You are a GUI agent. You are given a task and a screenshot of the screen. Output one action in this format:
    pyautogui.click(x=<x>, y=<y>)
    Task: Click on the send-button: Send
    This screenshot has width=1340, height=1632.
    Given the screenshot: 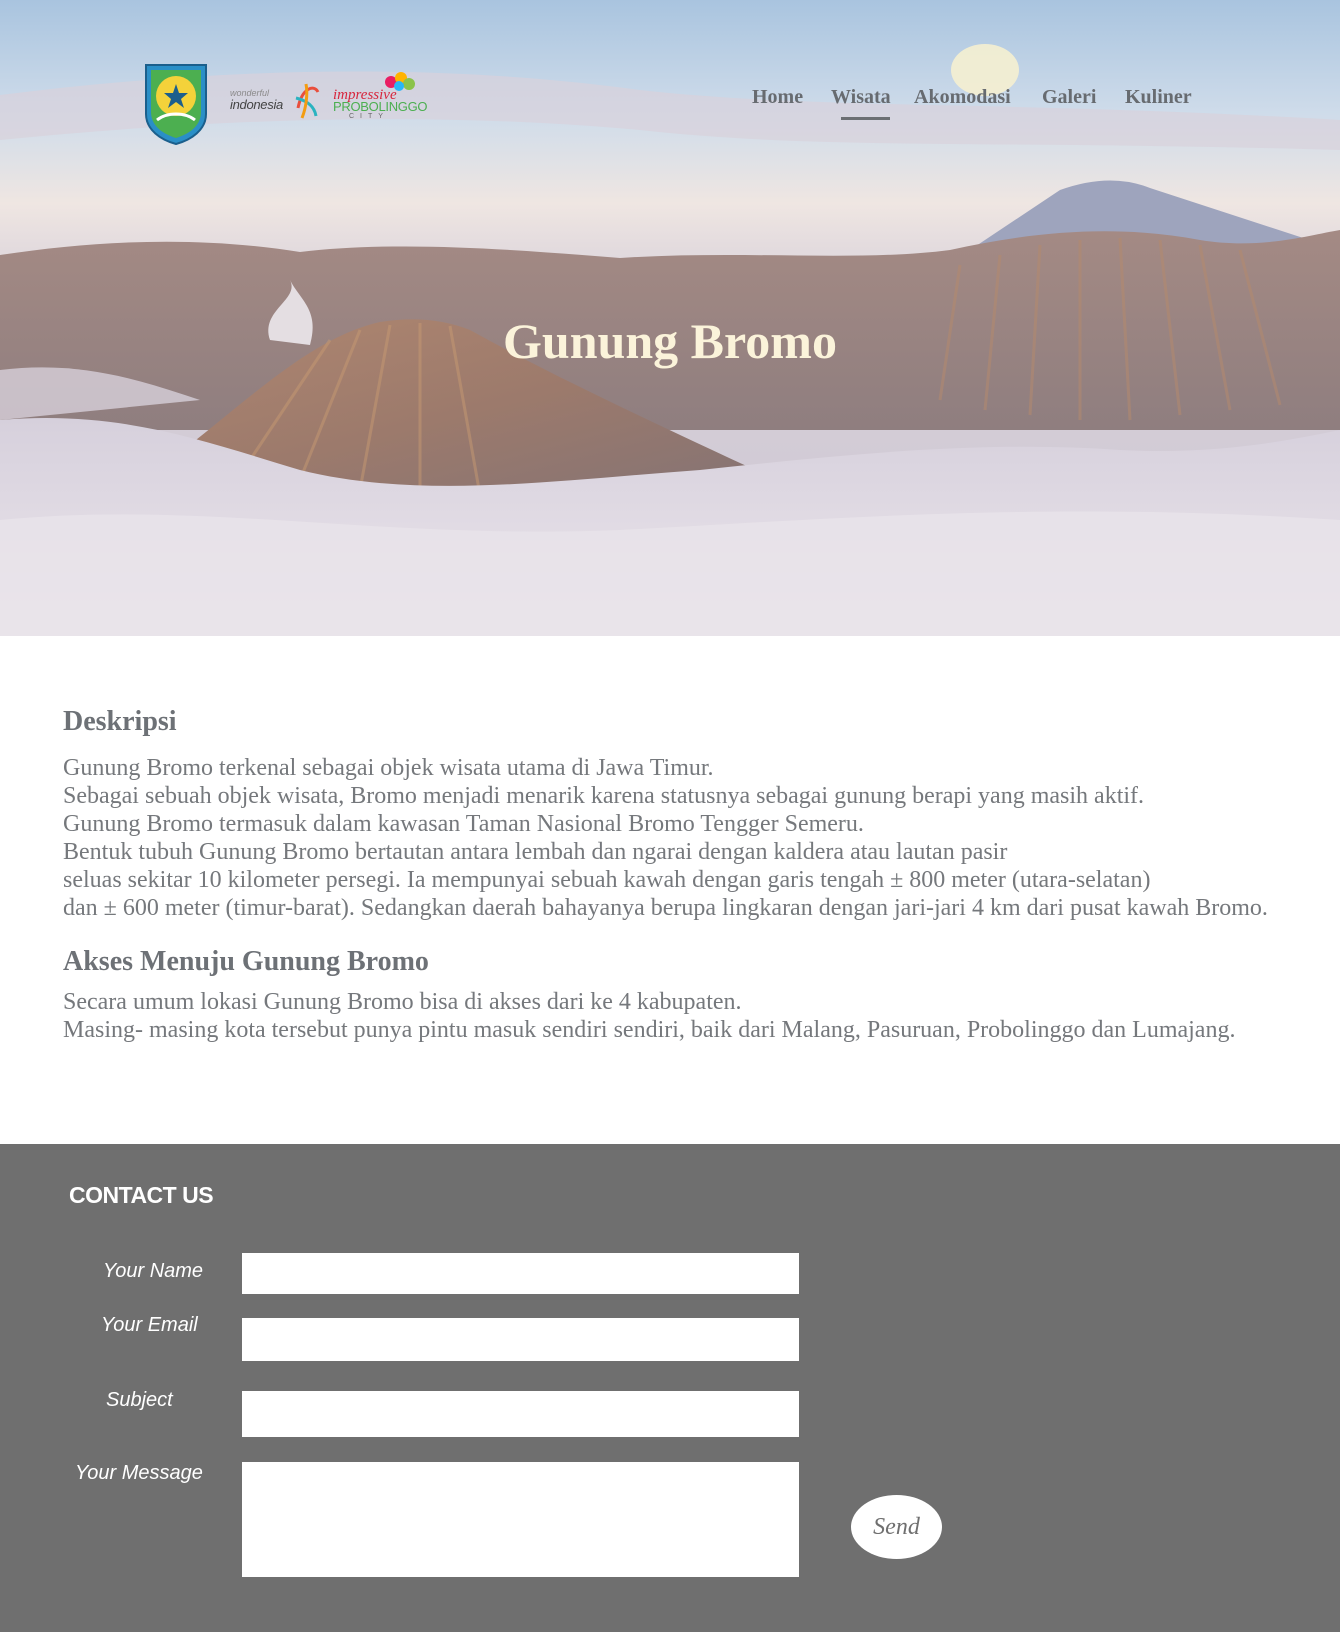 What is the action you would take?
    pyautogui.click(x=896, y=1527)
    